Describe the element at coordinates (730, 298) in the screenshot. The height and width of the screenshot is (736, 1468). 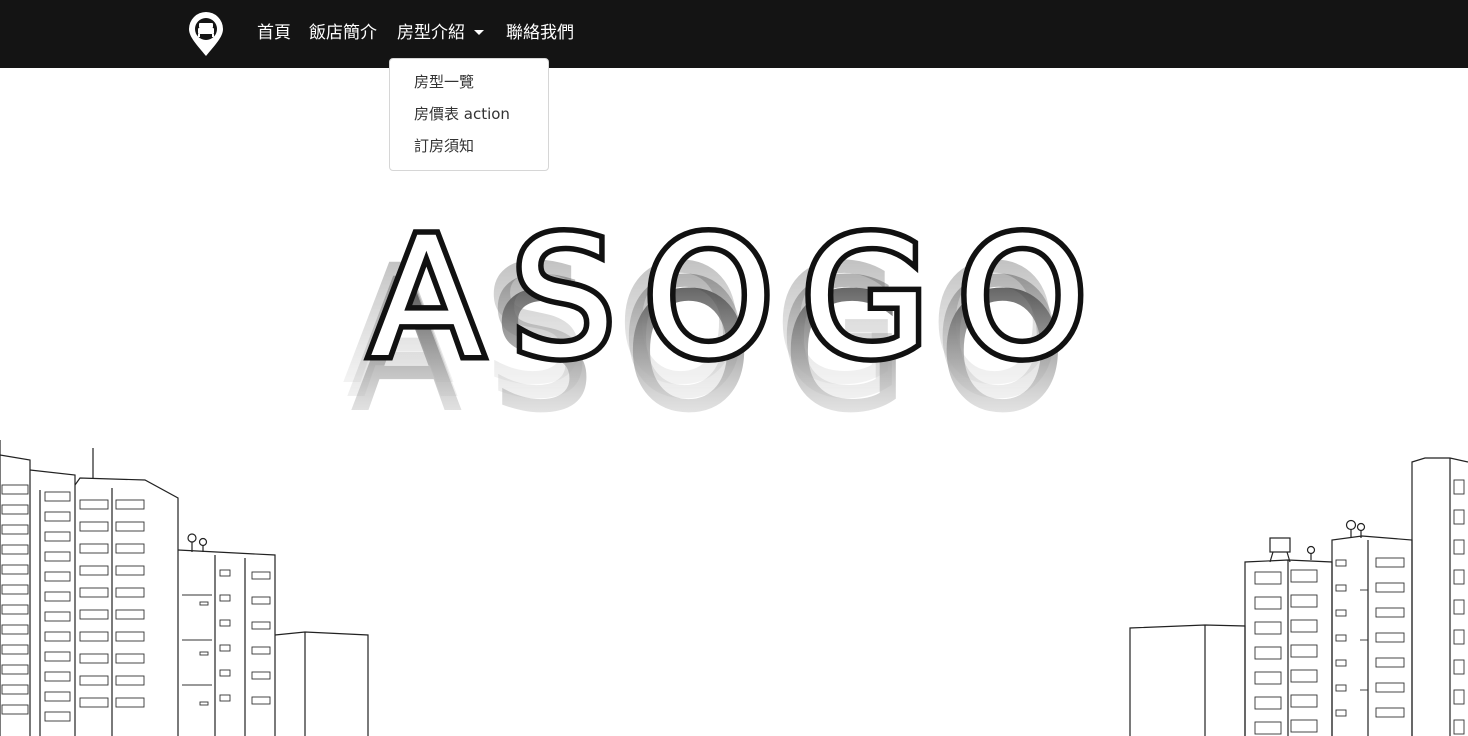
I see `hero-title-fill: ASOGO` at that location.